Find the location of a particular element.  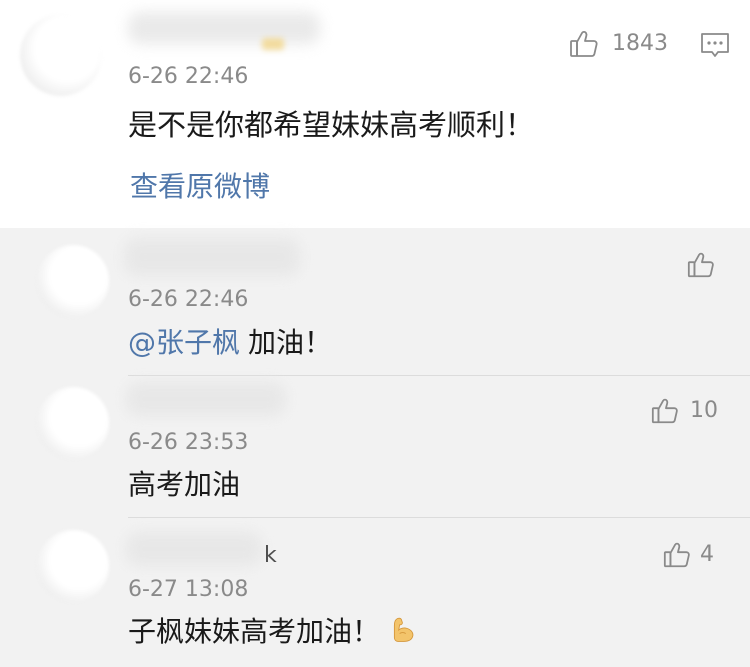

like-count: 10 is located at coordinates (704, 410).